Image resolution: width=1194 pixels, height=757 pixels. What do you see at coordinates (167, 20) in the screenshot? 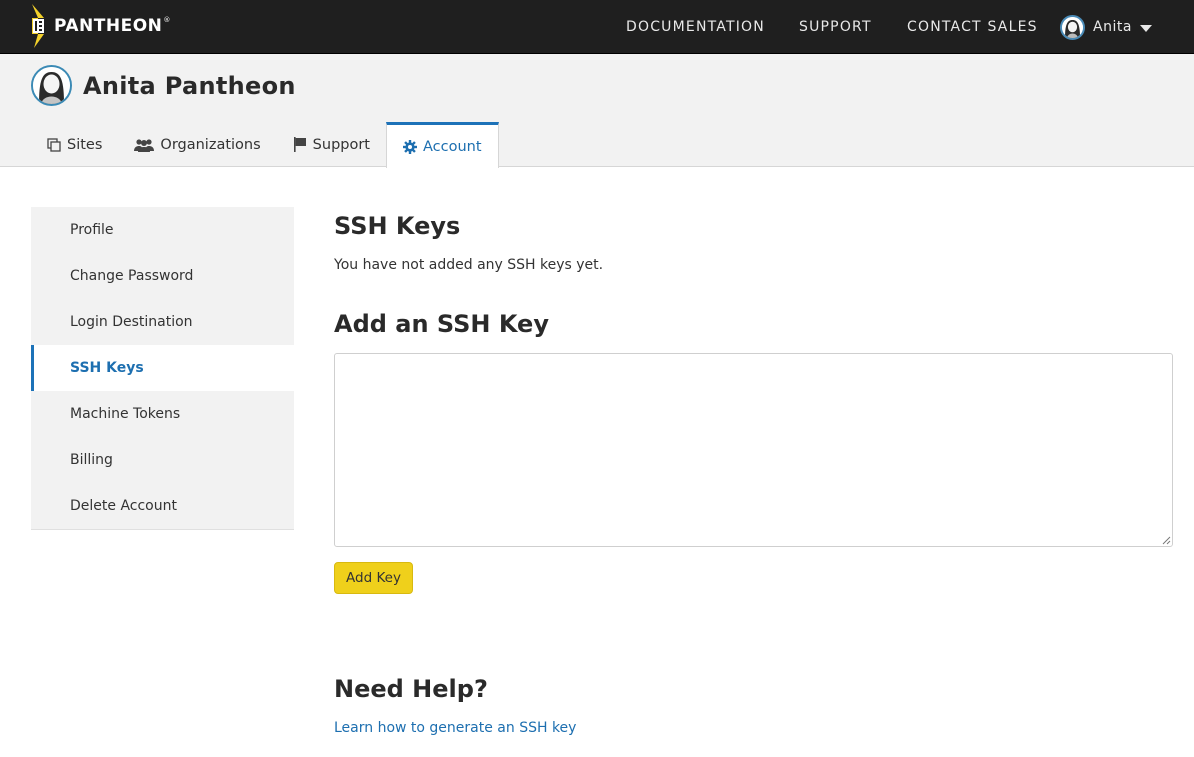
I see `logo-registered-mark: ®` at bounding box center [167, 20].